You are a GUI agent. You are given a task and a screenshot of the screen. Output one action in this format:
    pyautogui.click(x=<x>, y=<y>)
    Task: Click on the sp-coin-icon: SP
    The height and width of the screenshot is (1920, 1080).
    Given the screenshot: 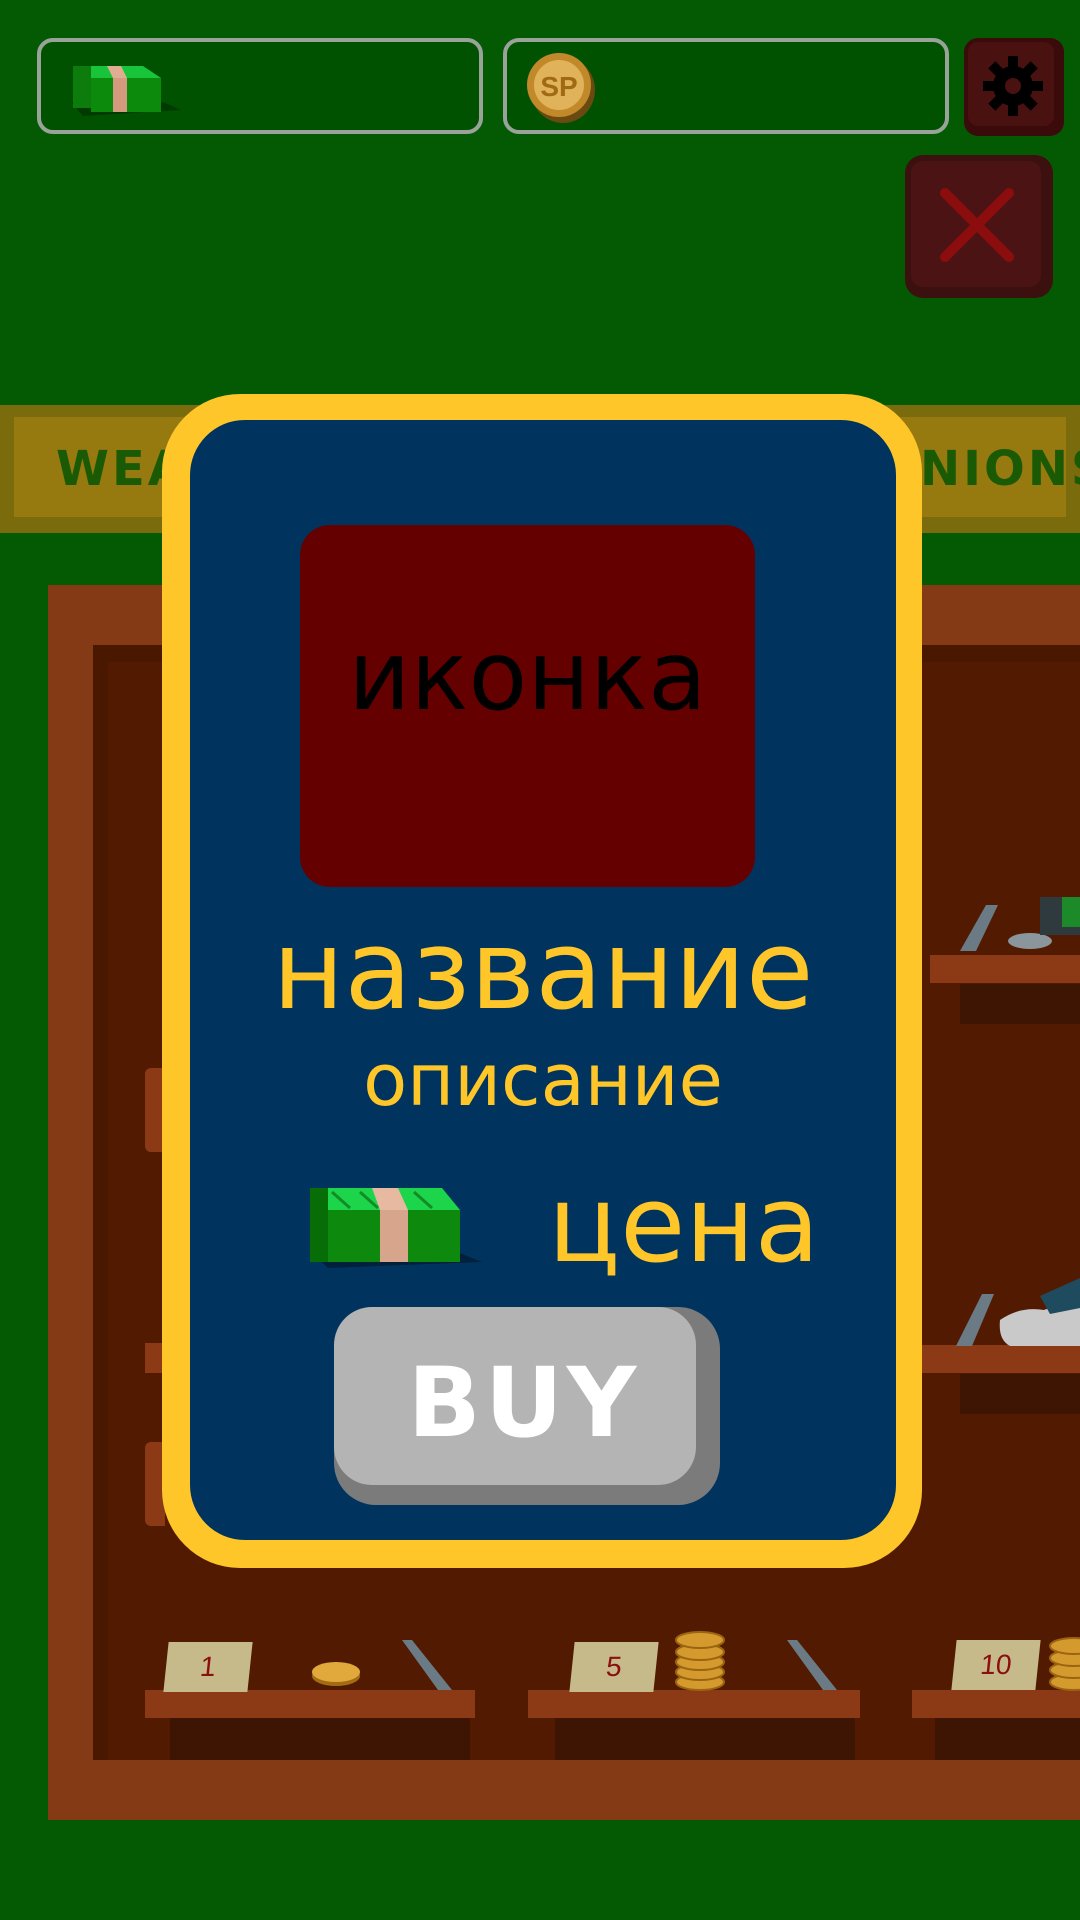 What is the action you would take?
    pyautogui.click(x=561, y=88)
    